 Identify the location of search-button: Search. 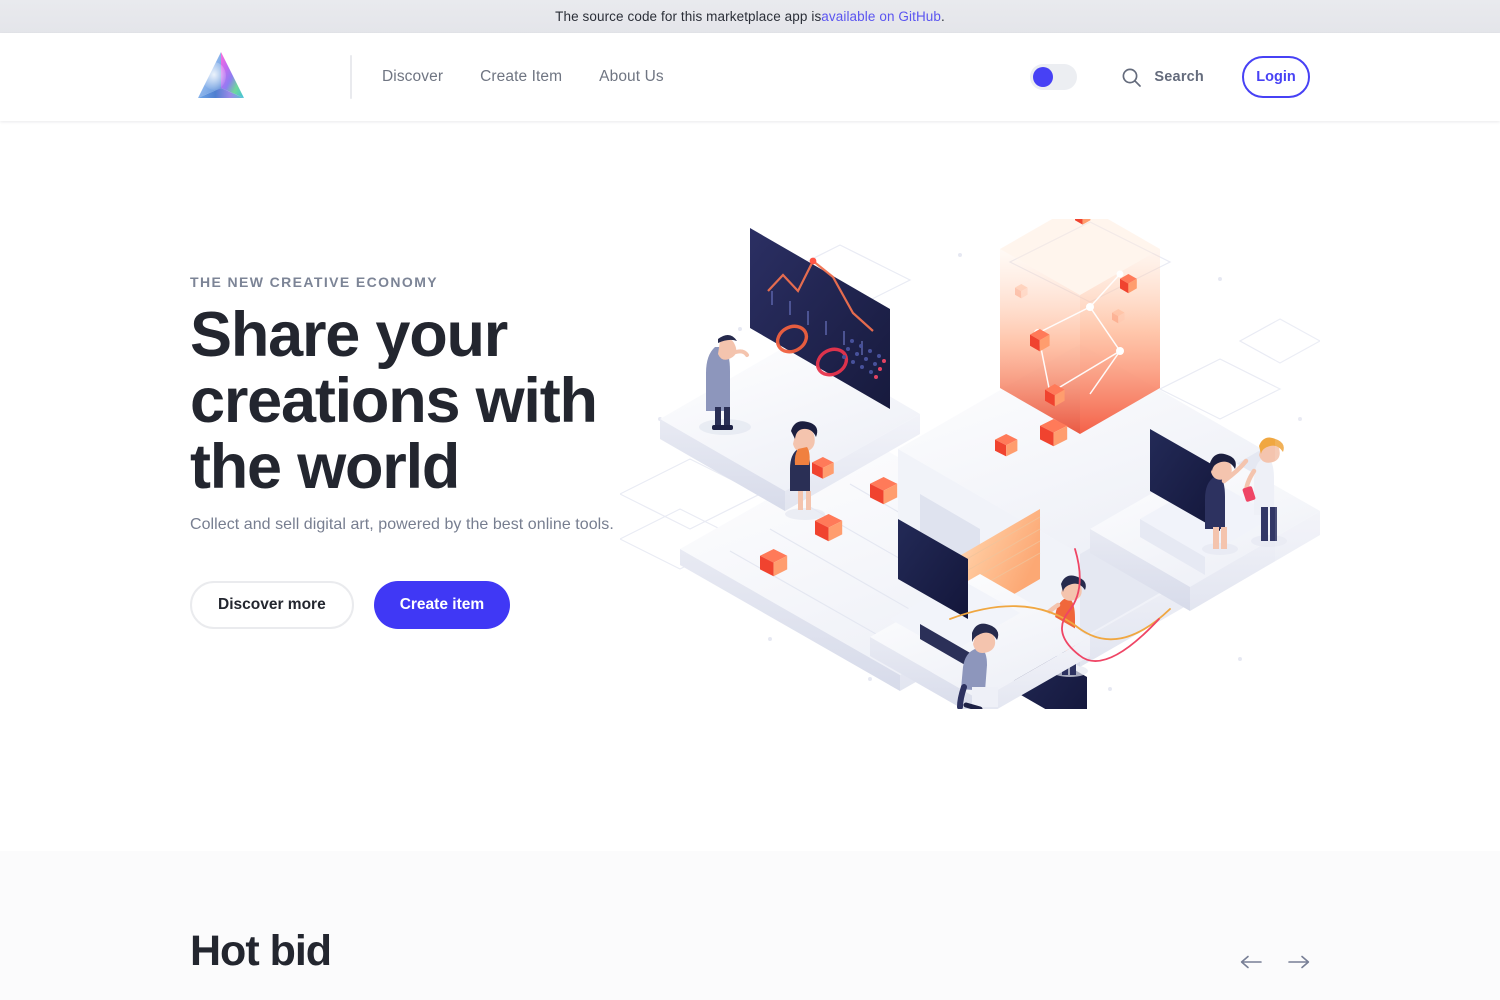
(1162, 77).